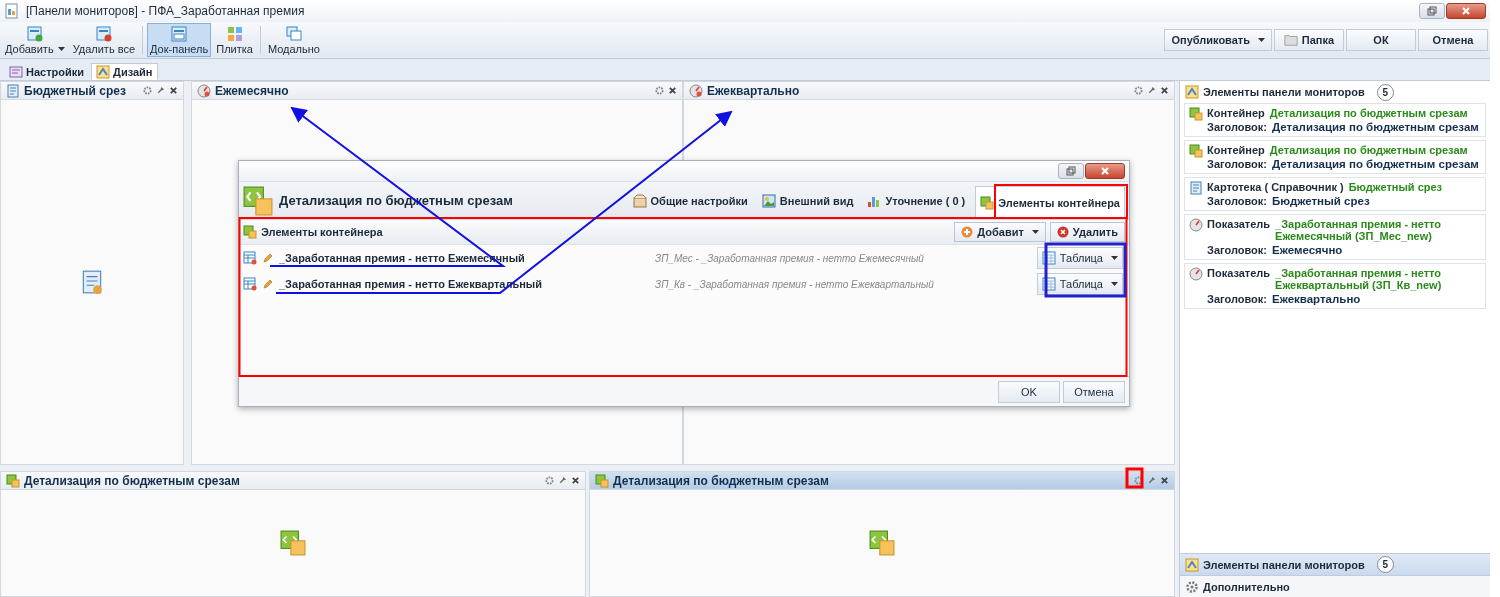 The image size is (1500, 597). I want to click on tile-icon, so click(234, 33).